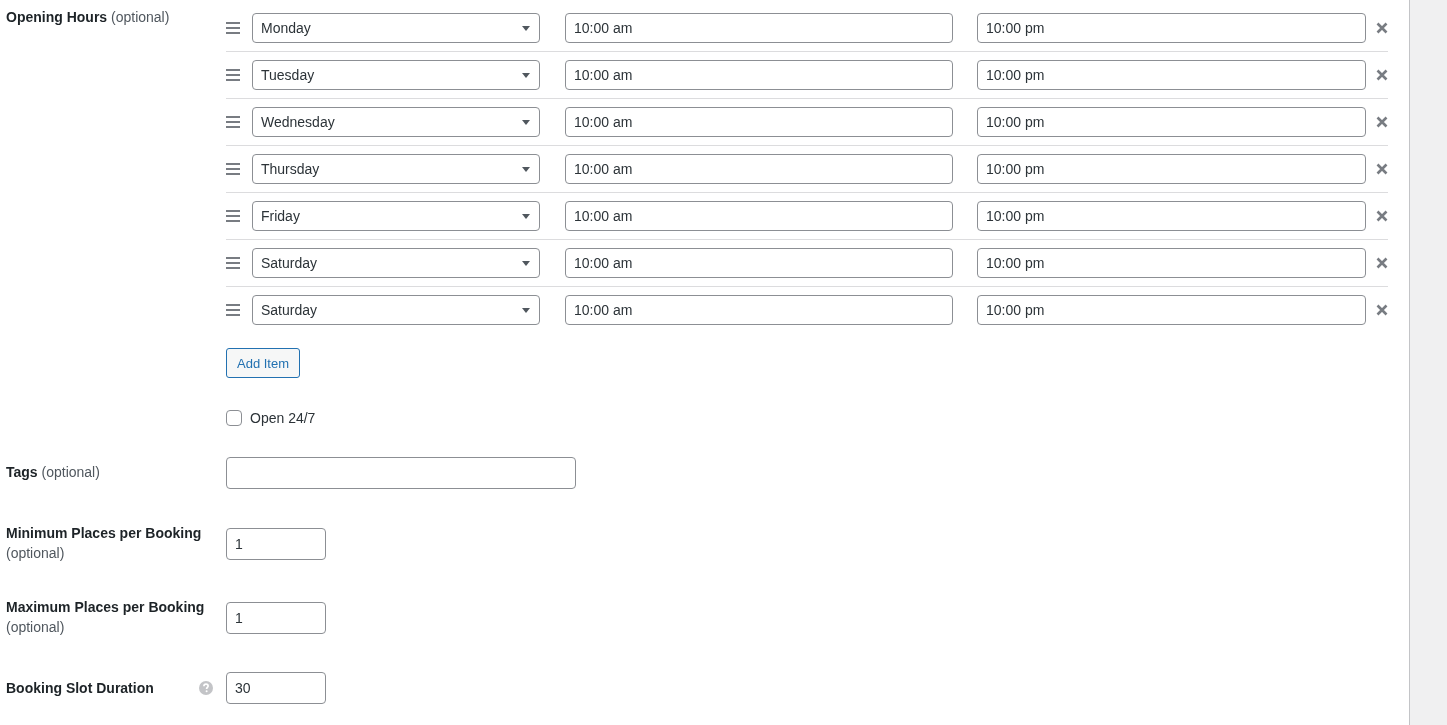 The height and width of the screenshot is (725, 1447). Describe the element at coordinates (234, 418) in the screenshot. I see `checkbox` at that location.